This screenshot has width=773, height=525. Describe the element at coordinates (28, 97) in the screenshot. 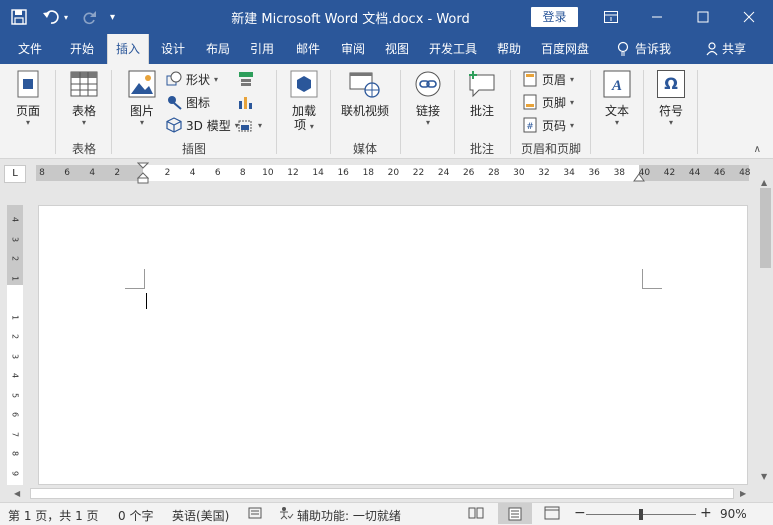

I see `pages-button: 页面 ▾` at that location.